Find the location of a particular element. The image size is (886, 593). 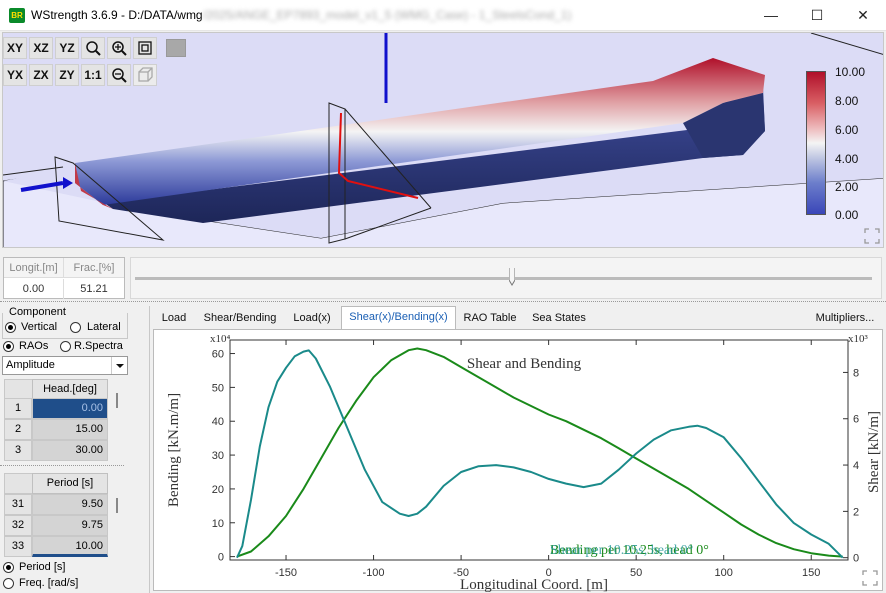

view-xy-button: XY is located at coordinates (15, 48).